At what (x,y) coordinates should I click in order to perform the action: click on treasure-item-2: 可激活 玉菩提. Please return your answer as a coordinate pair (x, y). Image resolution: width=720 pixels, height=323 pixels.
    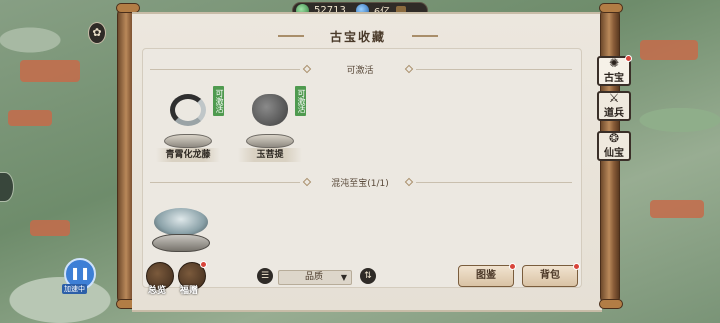
    Looking at the image, I should click on (272, 124).